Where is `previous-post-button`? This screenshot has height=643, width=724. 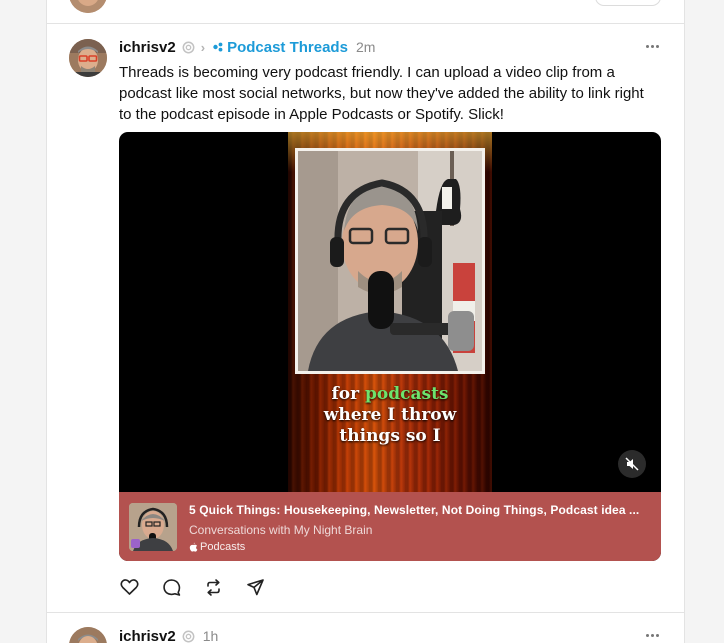 previous-post-button is located at coordinates (628, 3).